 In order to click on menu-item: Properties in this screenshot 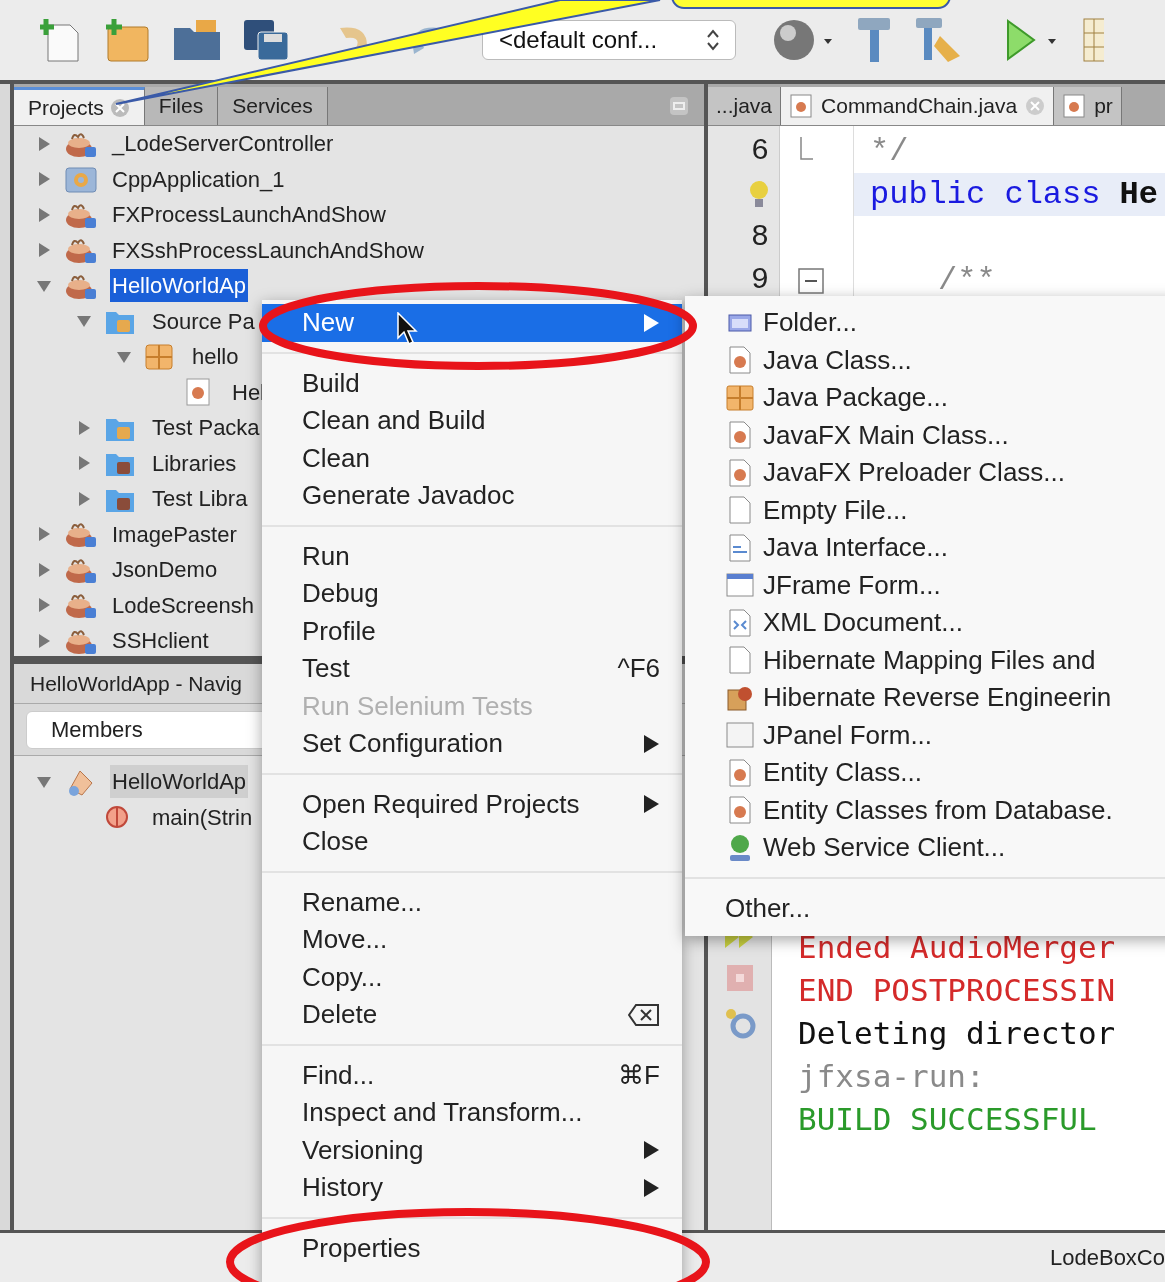, I will do `click(472, 1248)`.